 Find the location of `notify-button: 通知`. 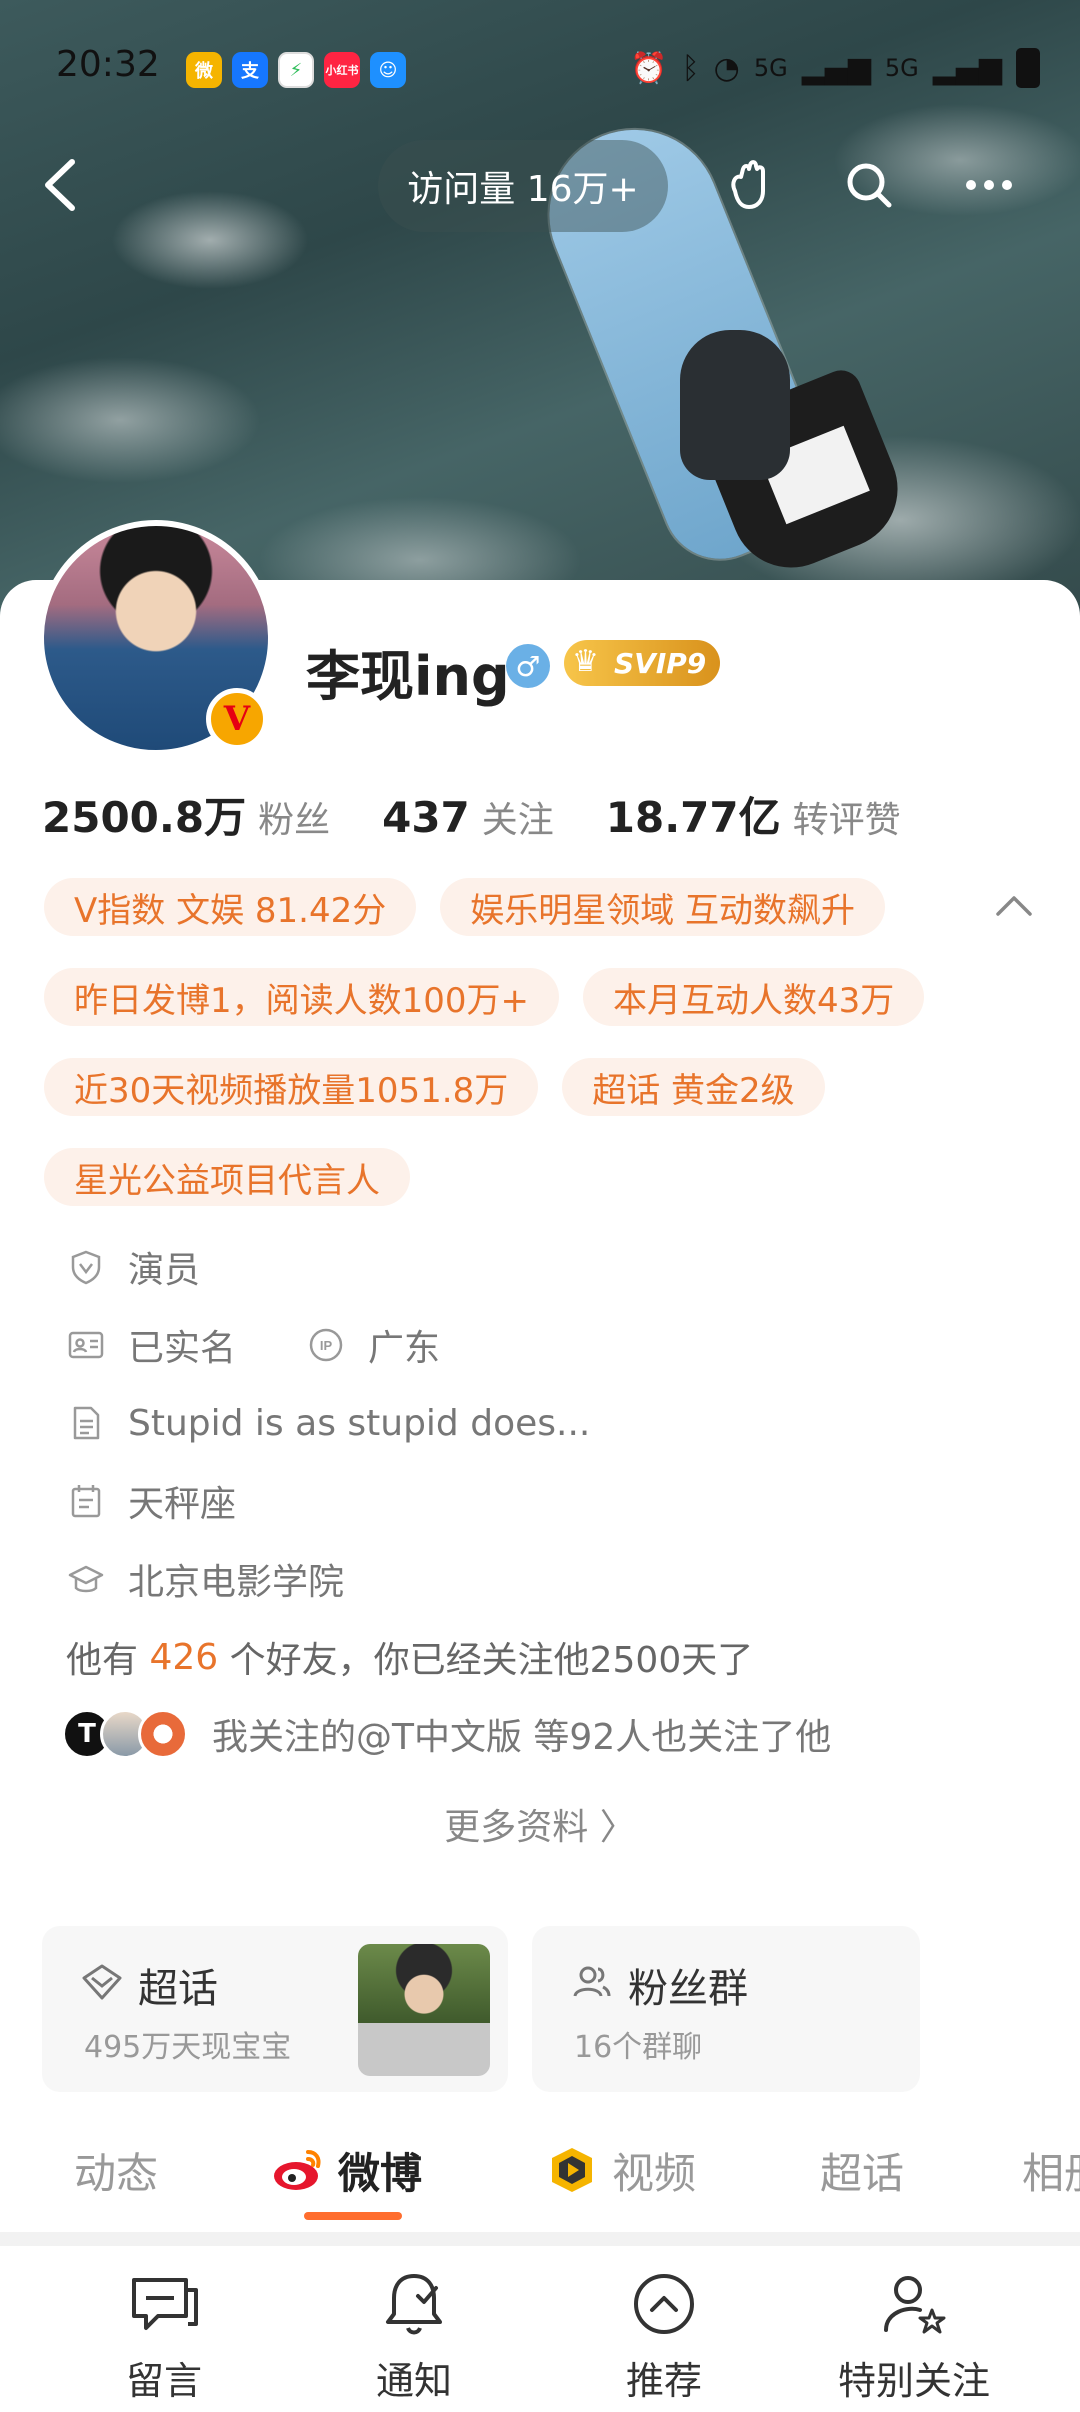

notify-button: 通知 is located at coordinates (414, 2335).